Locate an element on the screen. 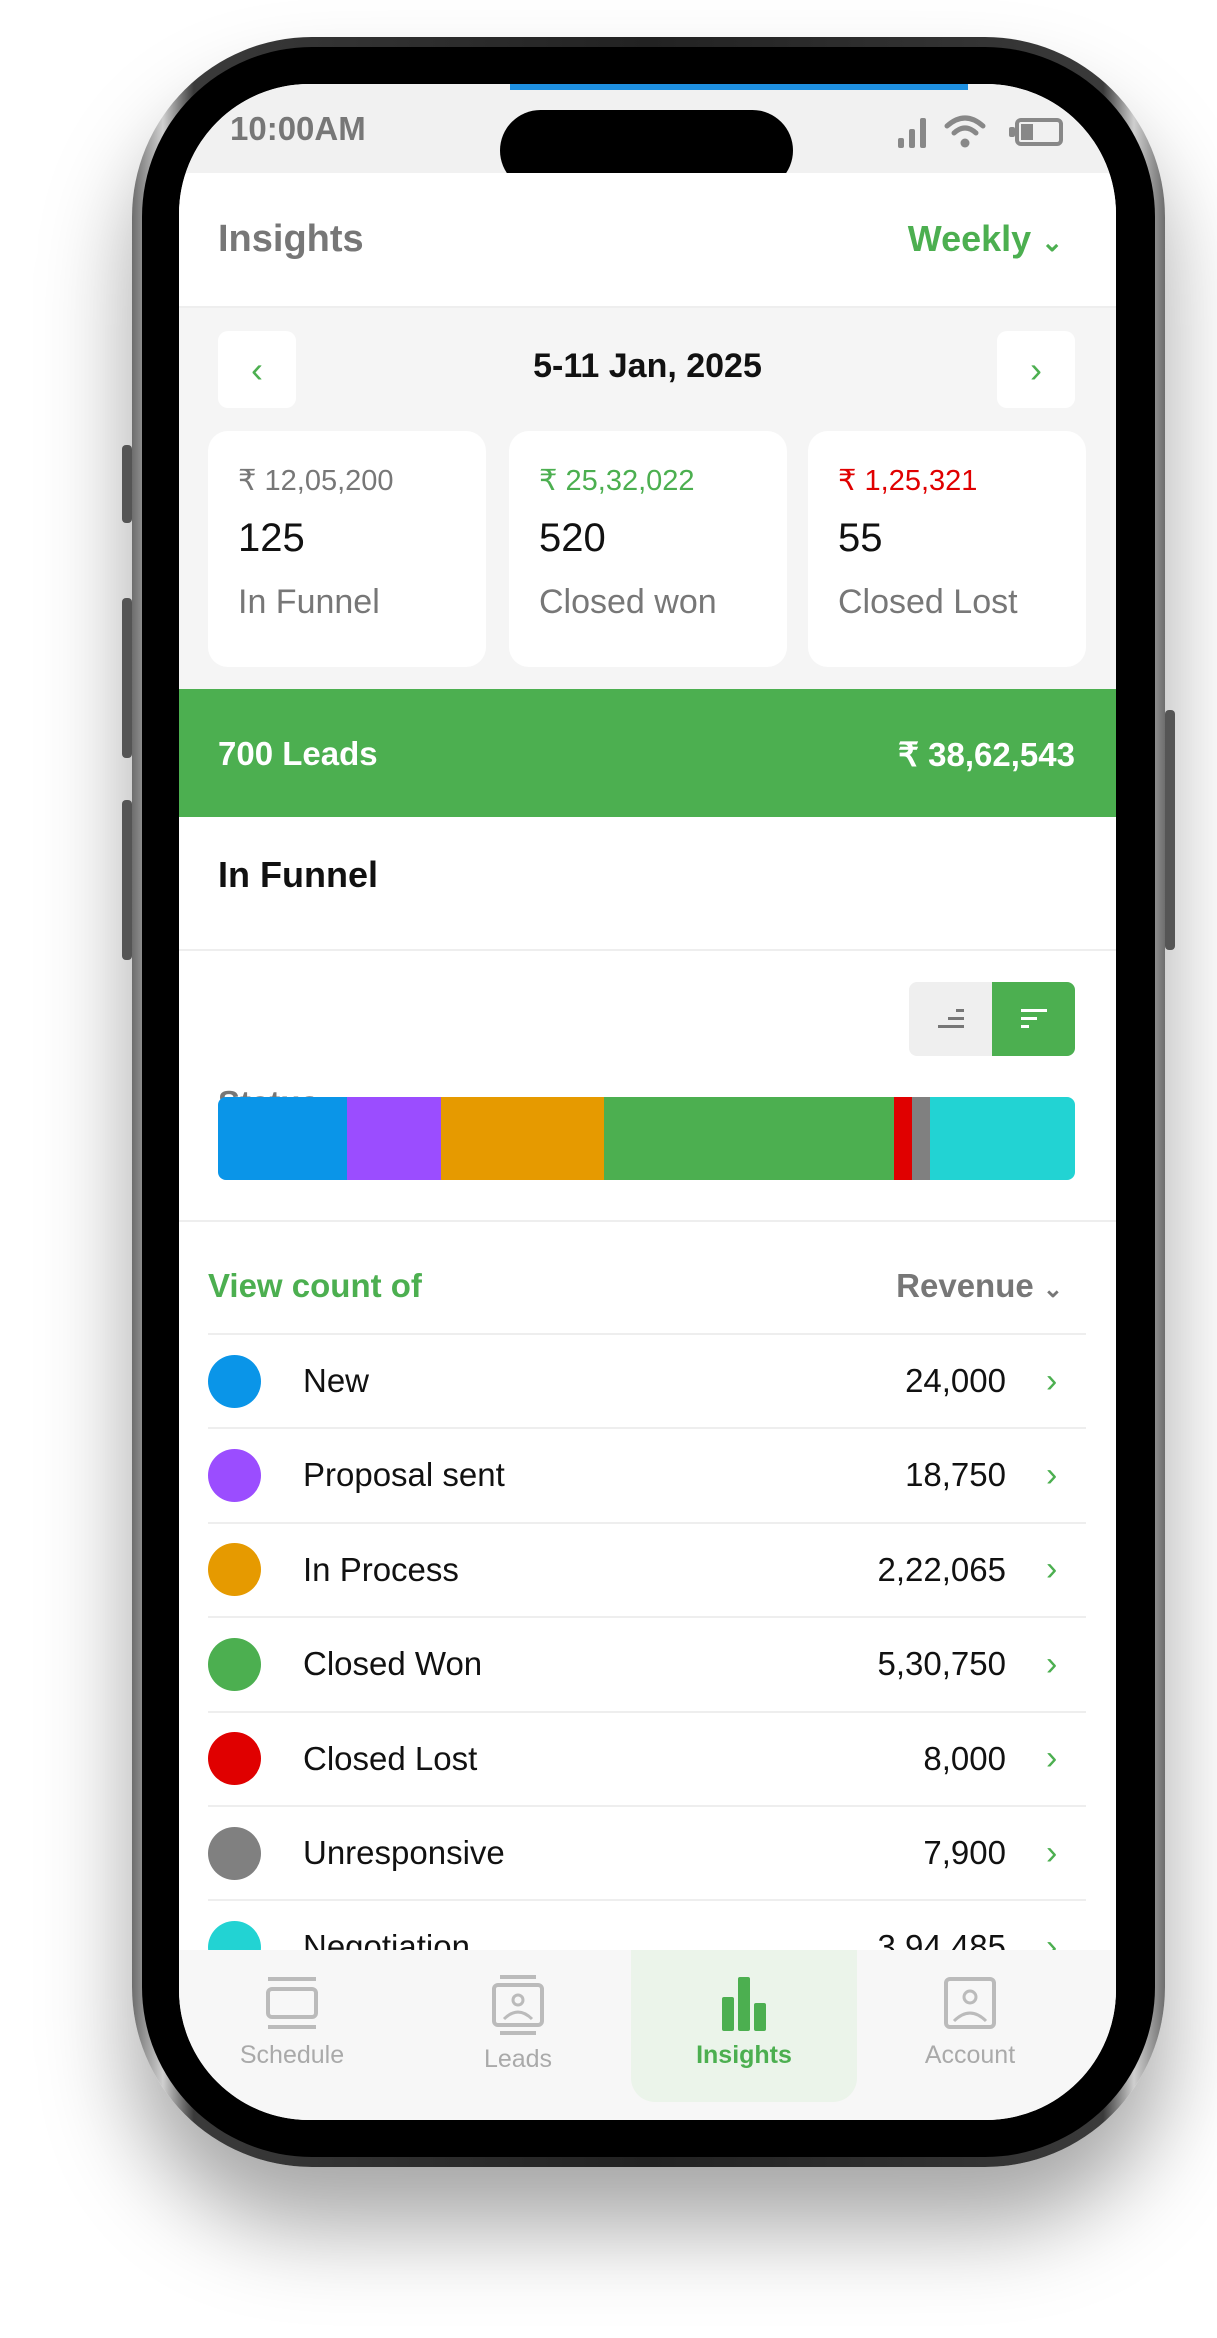 The width and height of the screenshot is (1217, 2338). sort-ascending-icon is located at coordinates (950, 1018).